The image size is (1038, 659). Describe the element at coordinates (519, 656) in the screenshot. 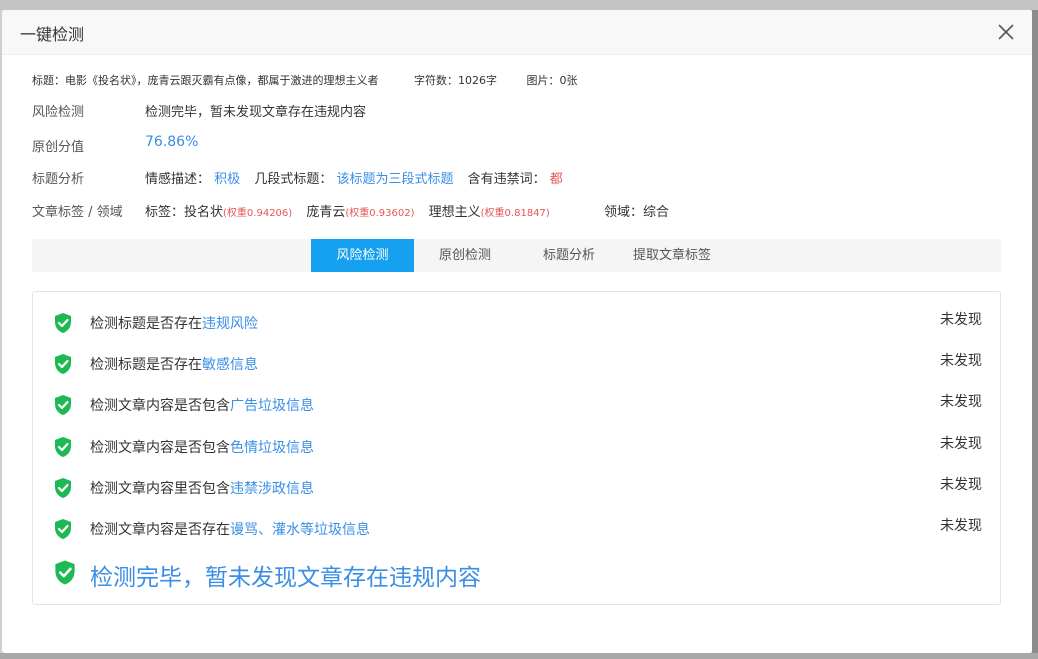

I see `backdrop-bottom` at that location.